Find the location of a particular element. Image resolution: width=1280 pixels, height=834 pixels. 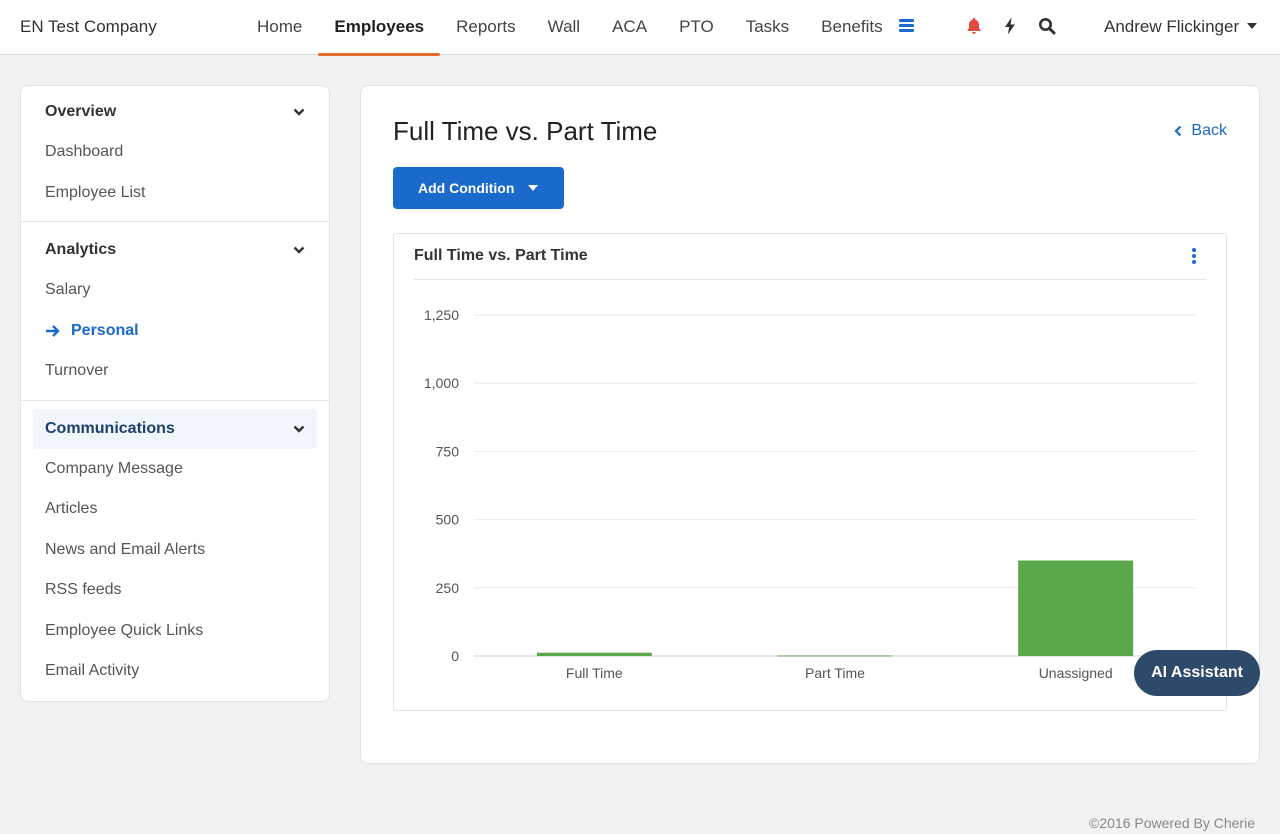

sidebar-item-label: Salary is located at coordinates (68, 290).